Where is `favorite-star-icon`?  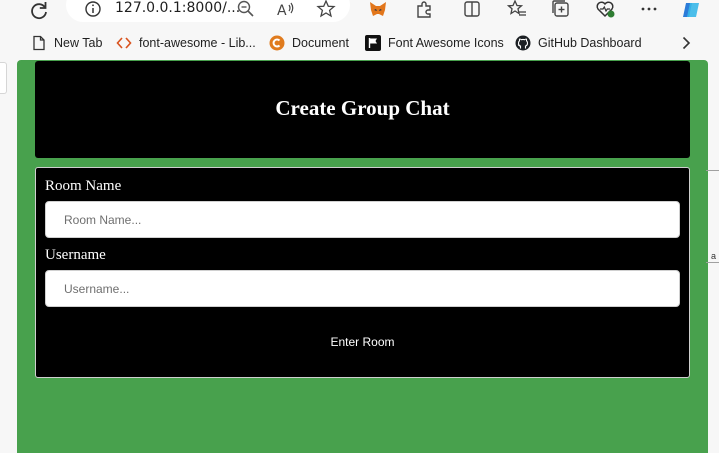
favorite-star-icon is located at coordinates (326, 9).